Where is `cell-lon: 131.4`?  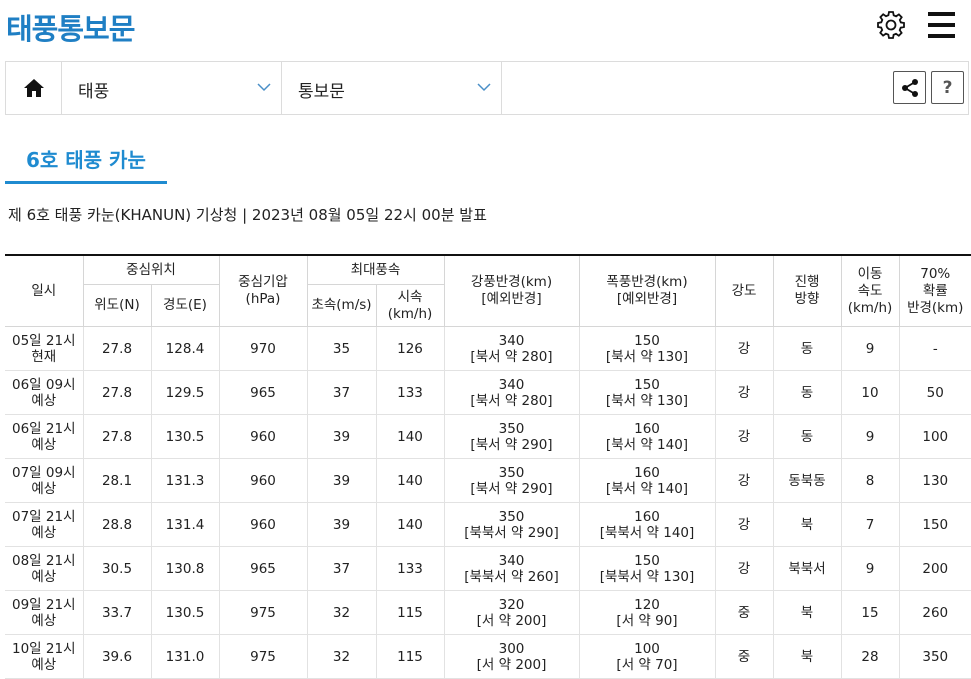
cell-lon: 131.4 is located at coordinates (185, 524).